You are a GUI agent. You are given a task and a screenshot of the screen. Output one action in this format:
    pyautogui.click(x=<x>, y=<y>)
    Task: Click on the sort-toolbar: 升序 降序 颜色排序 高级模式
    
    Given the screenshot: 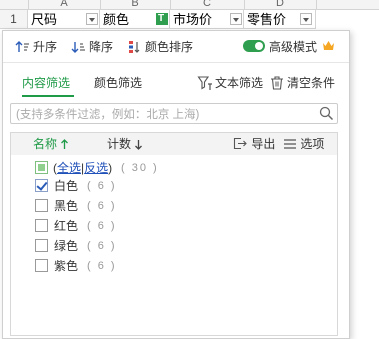 What is the action you would take?
    pyautogui.click(x=176, y=46)
    